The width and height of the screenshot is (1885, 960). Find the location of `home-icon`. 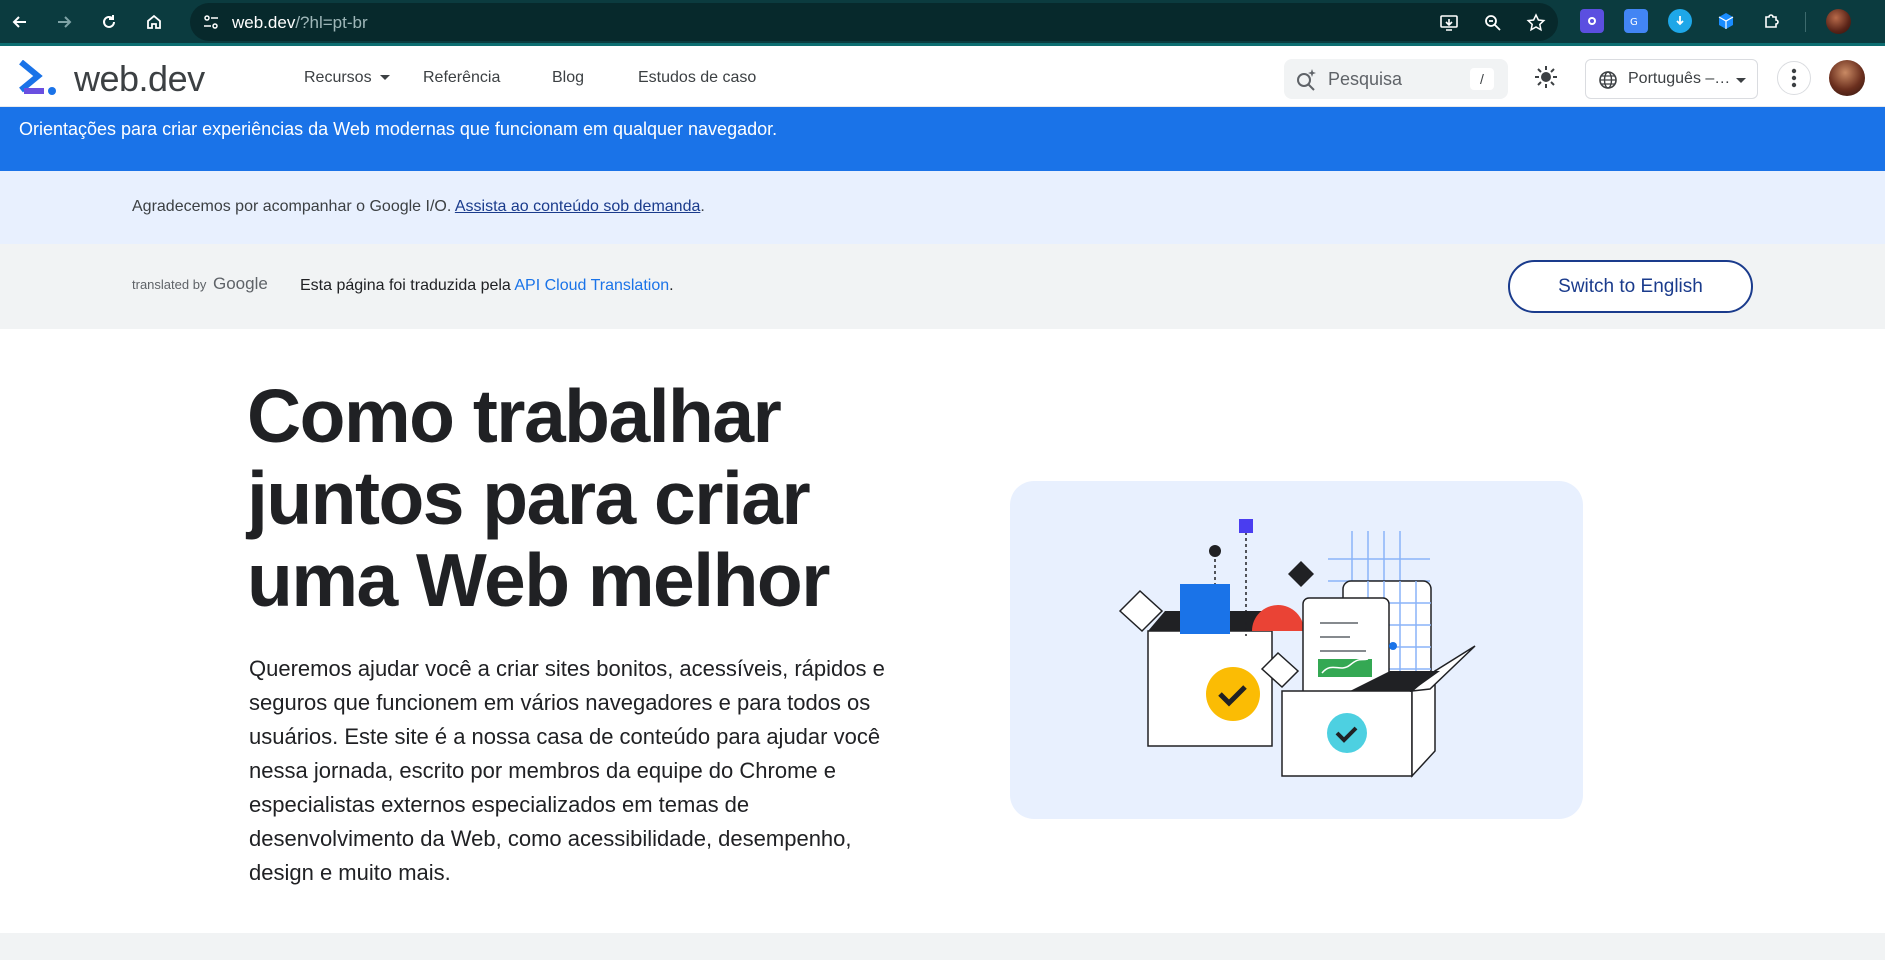

home-icon is located at coordinates (154, 22).